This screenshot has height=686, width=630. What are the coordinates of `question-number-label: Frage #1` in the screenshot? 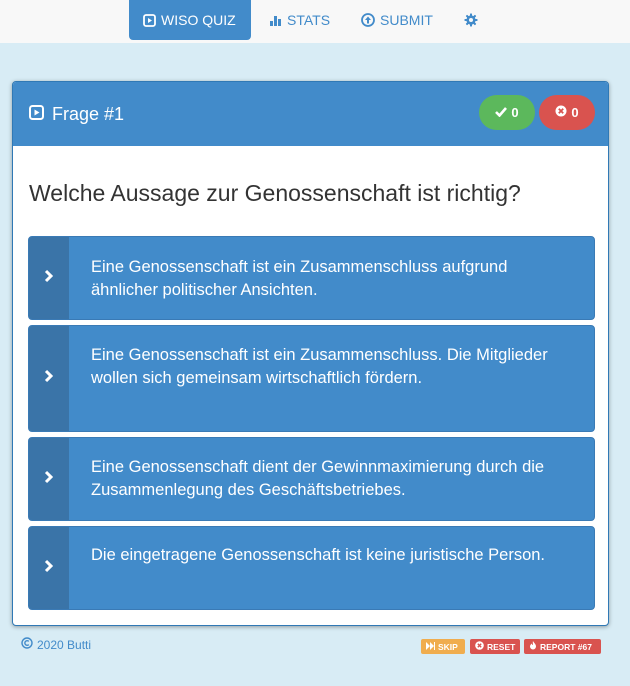 It's located at (88, 114).